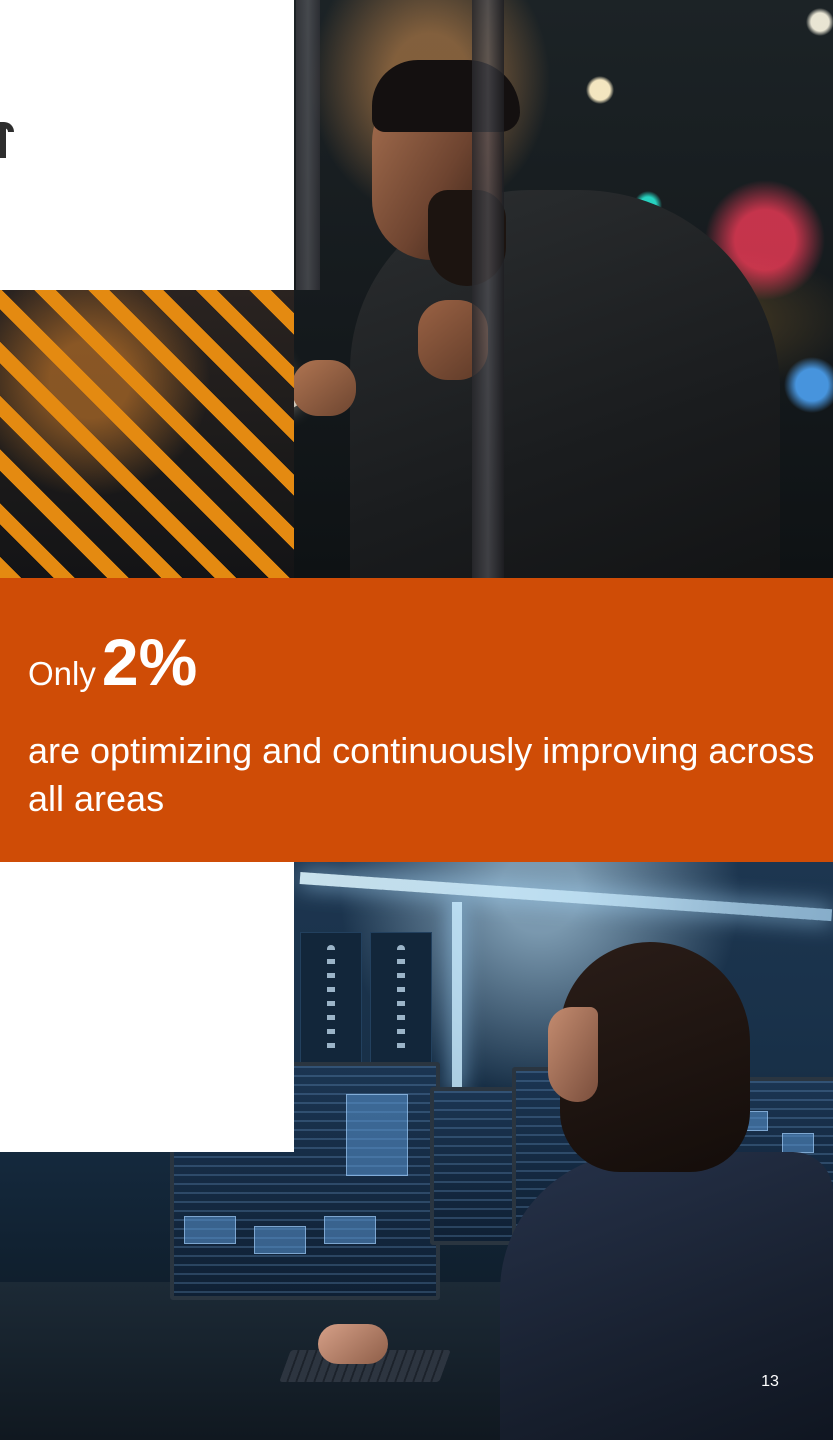  Describe the element at coordinates (770, 1381) in the screenshot. I see `page-number: 13` at that location.